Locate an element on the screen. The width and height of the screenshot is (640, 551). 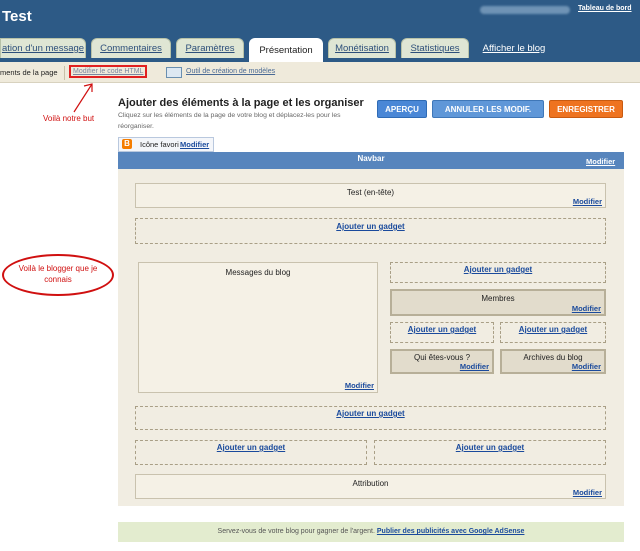
members-widget: Membres Modifier is located at coordinates (498, 302).